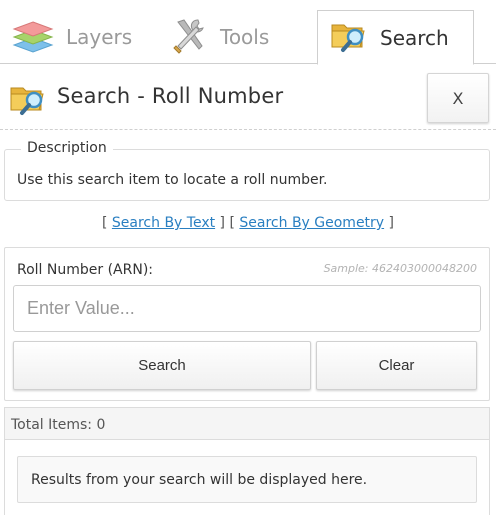  I want to click on bracket-open: [, so click(106, 223).